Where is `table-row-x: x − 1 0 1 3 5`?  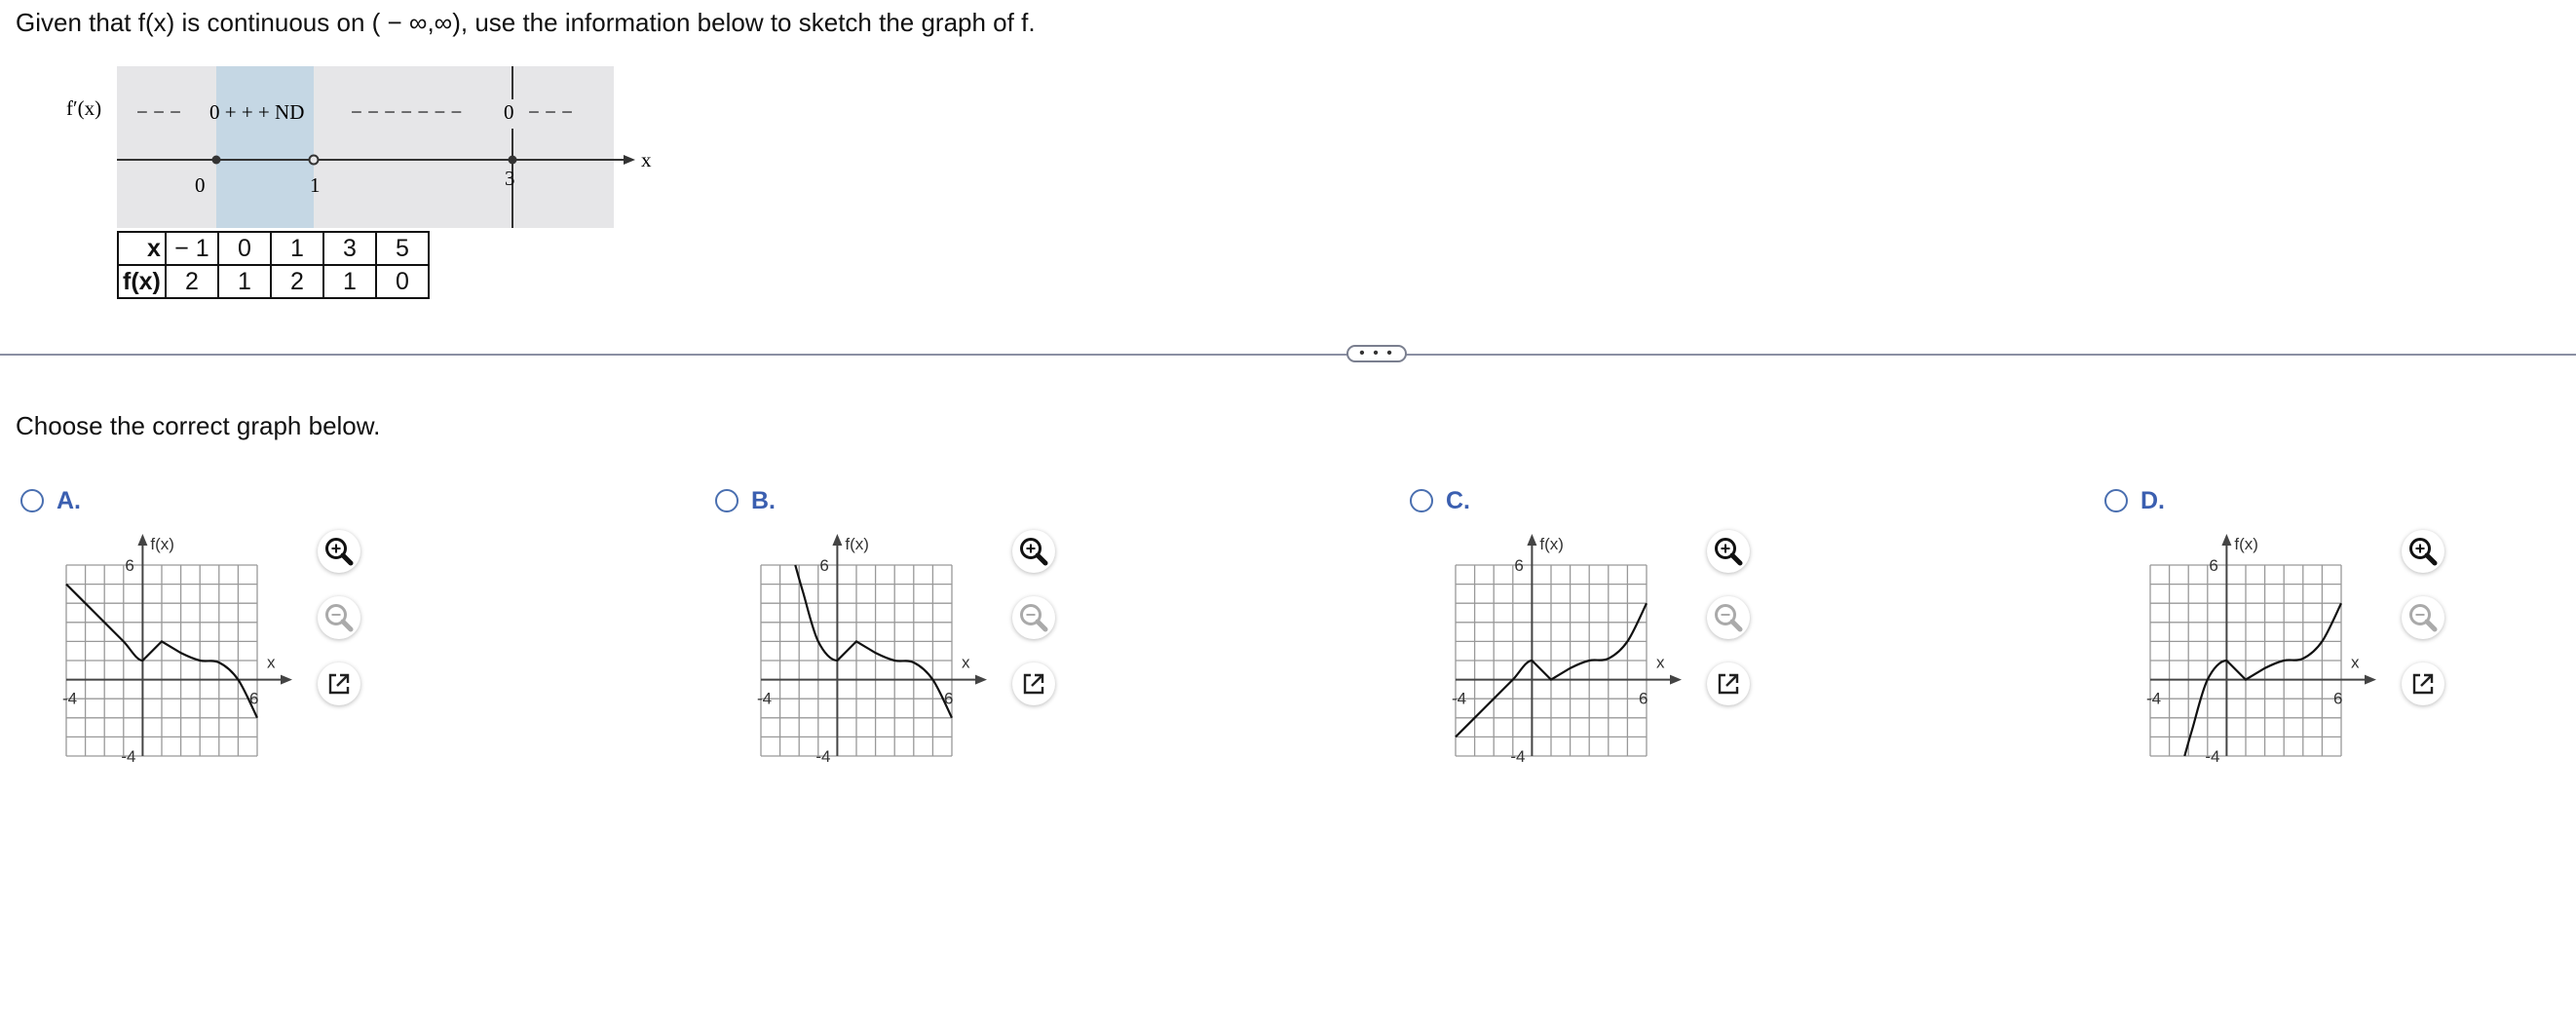
table-row-x: x − 1 0 1 3 5 is located at coordinates (273, 249).